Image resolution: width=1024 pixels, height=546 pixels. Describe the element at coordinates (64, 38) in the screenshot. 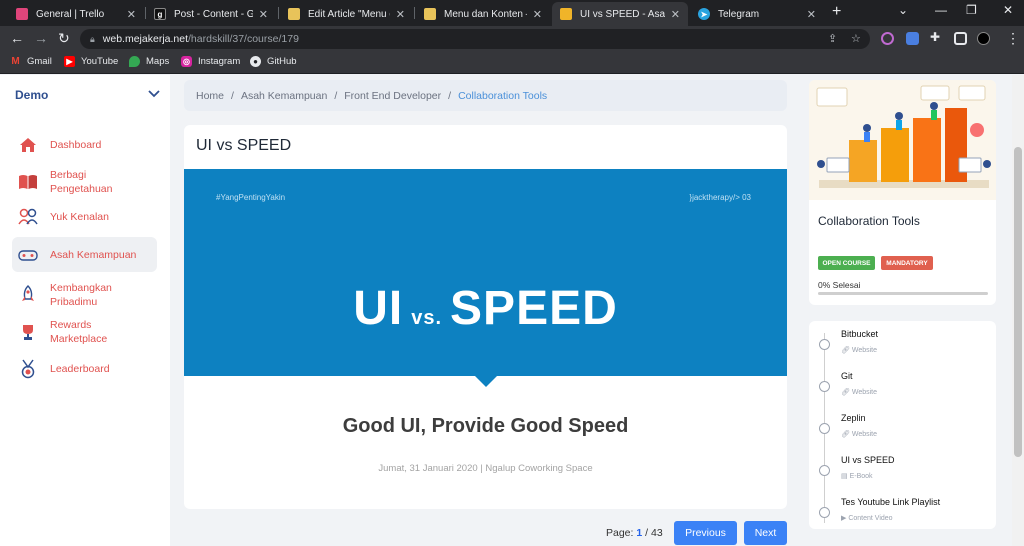

I see `reload-icon: ↻` at that location.